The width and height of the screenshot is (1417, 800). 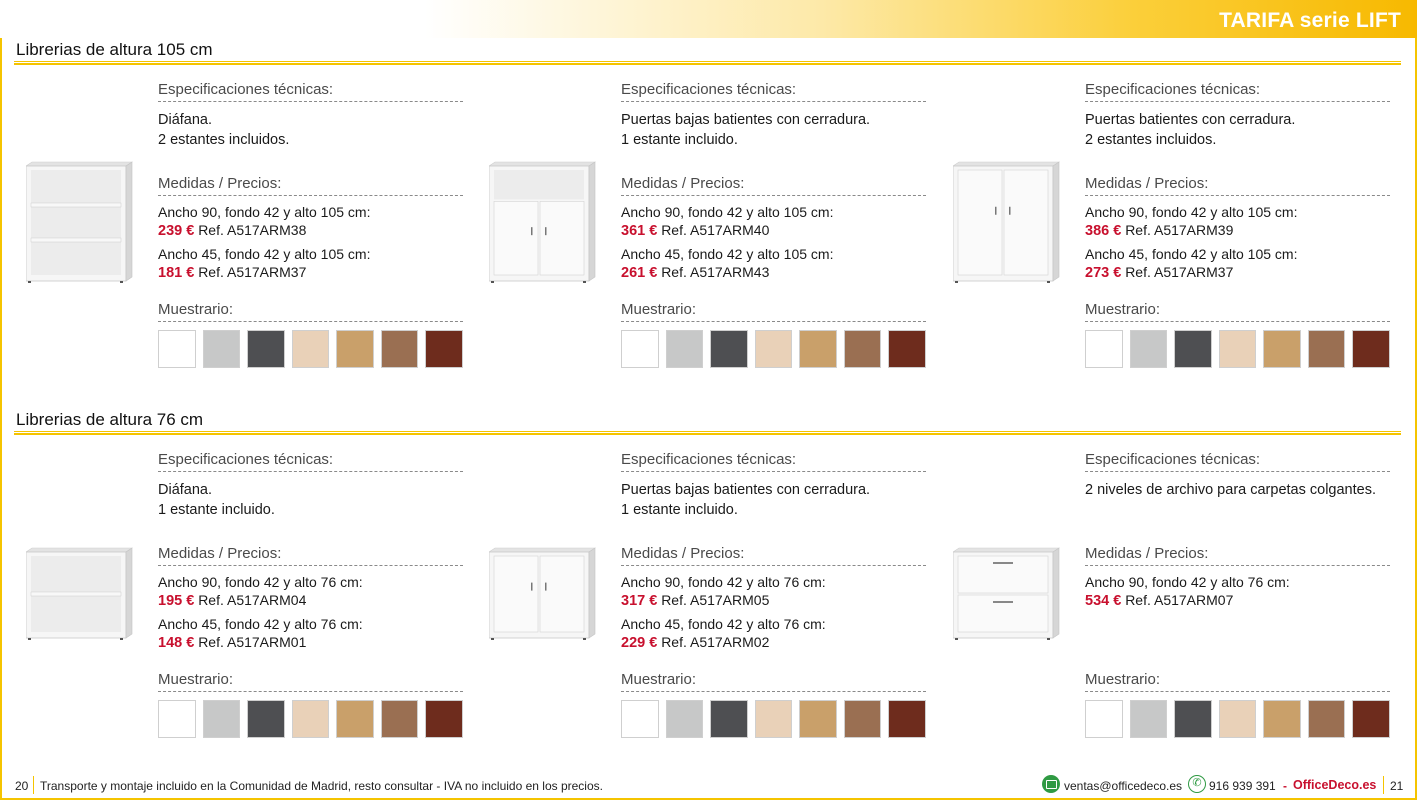 What do you see at coordinates (260, 624) in the screenshot?
I see `price-dimensions: Ancho 45, fondo 42 y alto 76 cm:` at bounding box center [260, 624].